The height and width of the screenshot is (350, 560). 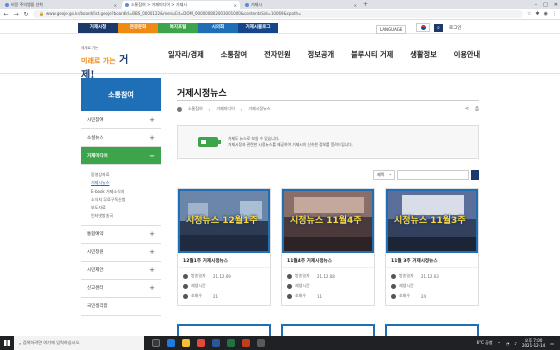 I want to click on home-icon, so click(x=179, y=109).